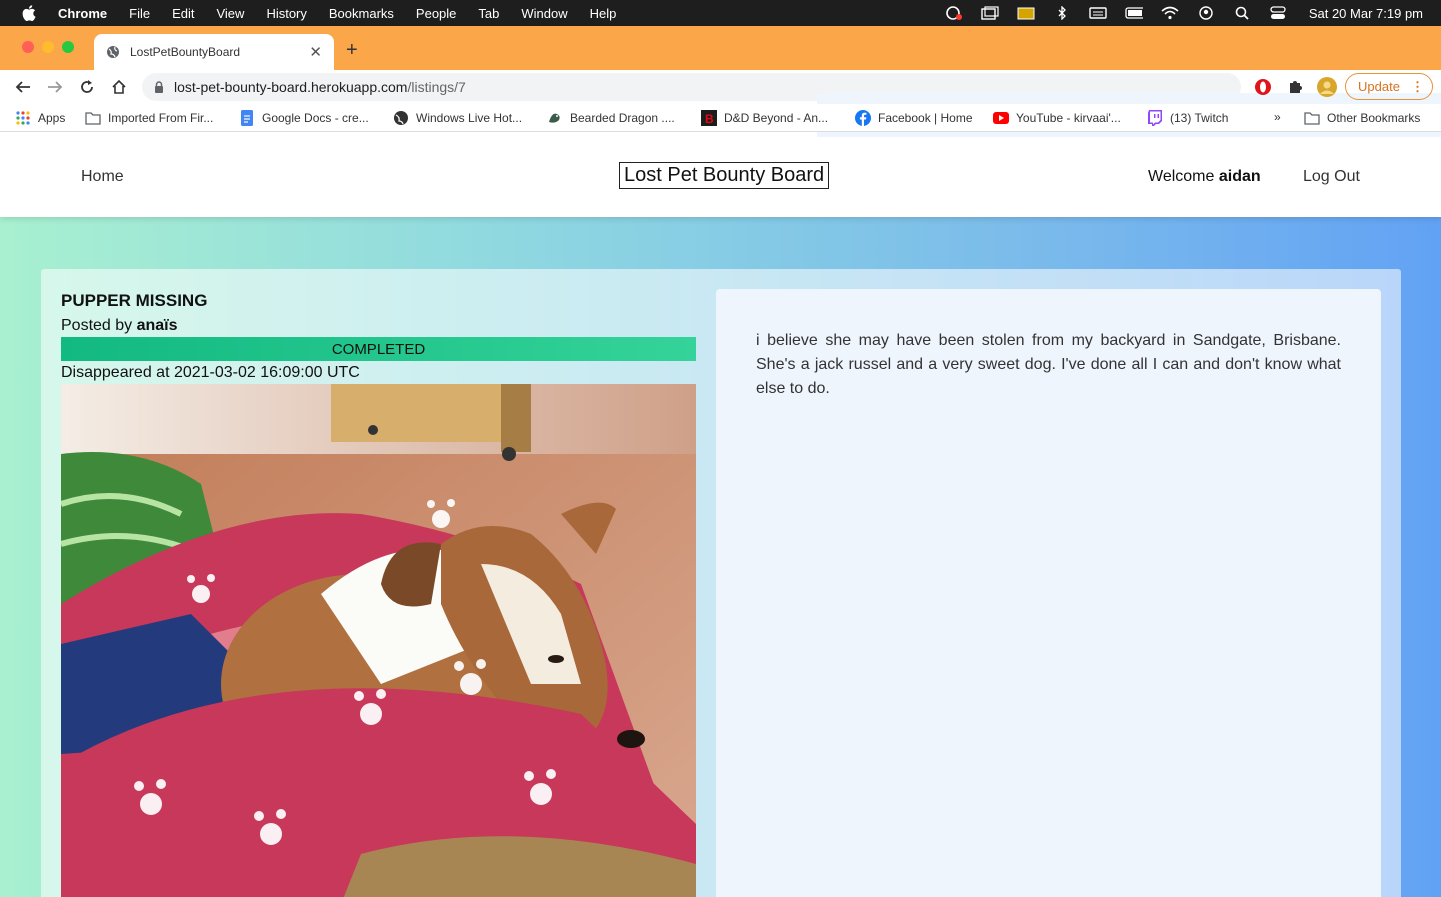 The width and height of the screenshot is (1441, 897). Describe the element at coordinates (102, 177) in the screenshot. I see `home-link: Home` at that location.